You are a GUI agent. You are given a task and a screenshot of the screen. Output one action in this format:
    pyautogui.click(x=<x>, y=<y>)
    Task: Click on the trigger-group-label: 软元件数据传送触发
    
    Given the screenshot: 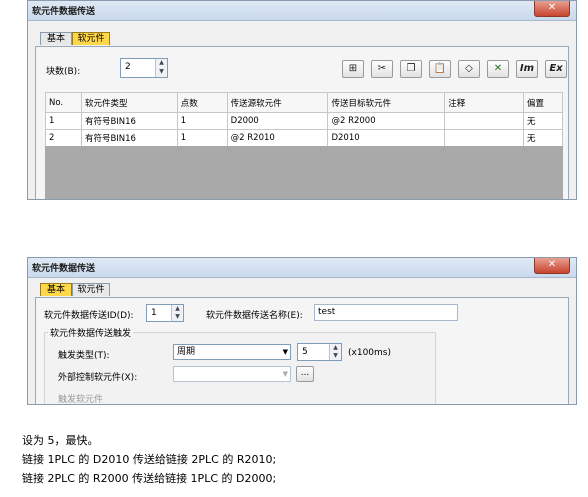 What is the action you would take?
    pyautogui.click(x=91, y=332)
    